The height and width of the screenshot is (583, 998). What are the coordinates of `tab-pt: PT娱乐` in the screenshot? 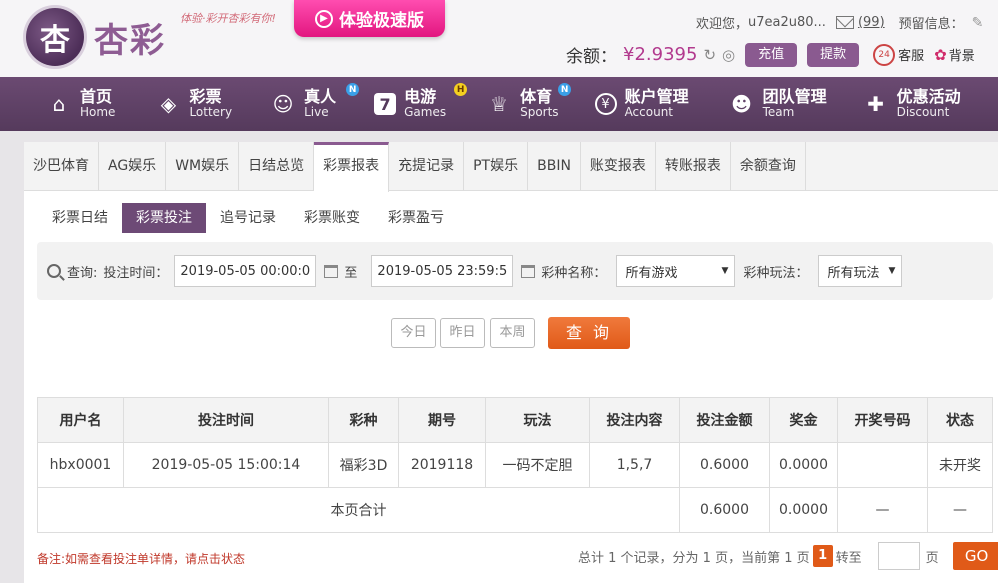 It's located at (496, 166).